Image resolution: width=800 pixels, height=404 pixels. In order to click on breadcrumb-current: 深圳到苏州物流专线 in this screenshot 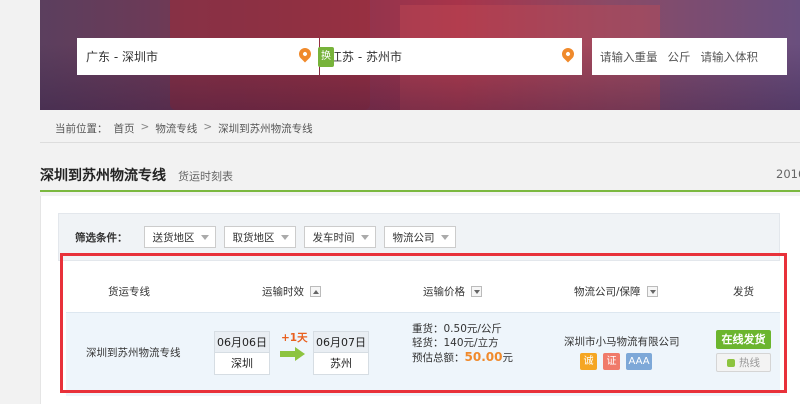, I will do `click(265, 128)`.